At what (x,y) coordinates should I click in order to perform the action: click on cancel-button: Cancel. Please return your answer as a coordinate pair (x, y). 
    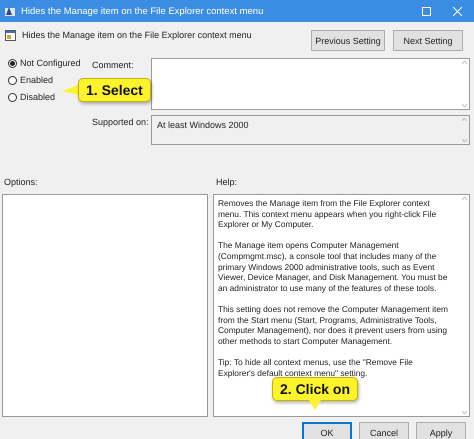
    Looking at the image, I should click on (384, 430).